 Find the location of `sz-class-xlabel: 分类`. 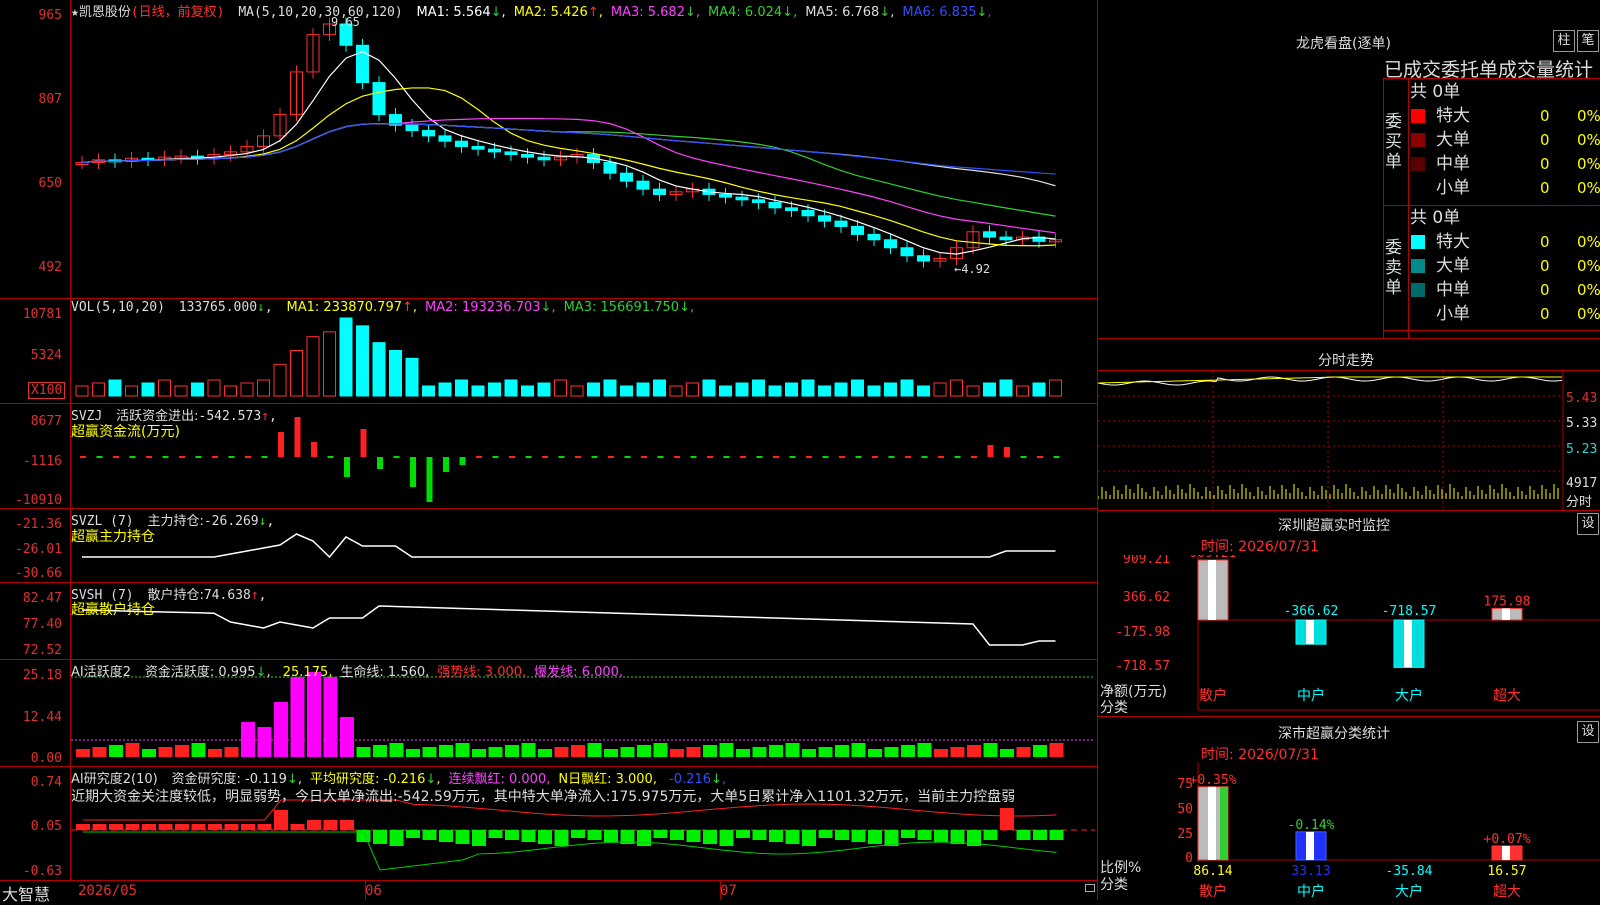

sz-class-xlabel: 分类 is located at coordinates (1114, 885).